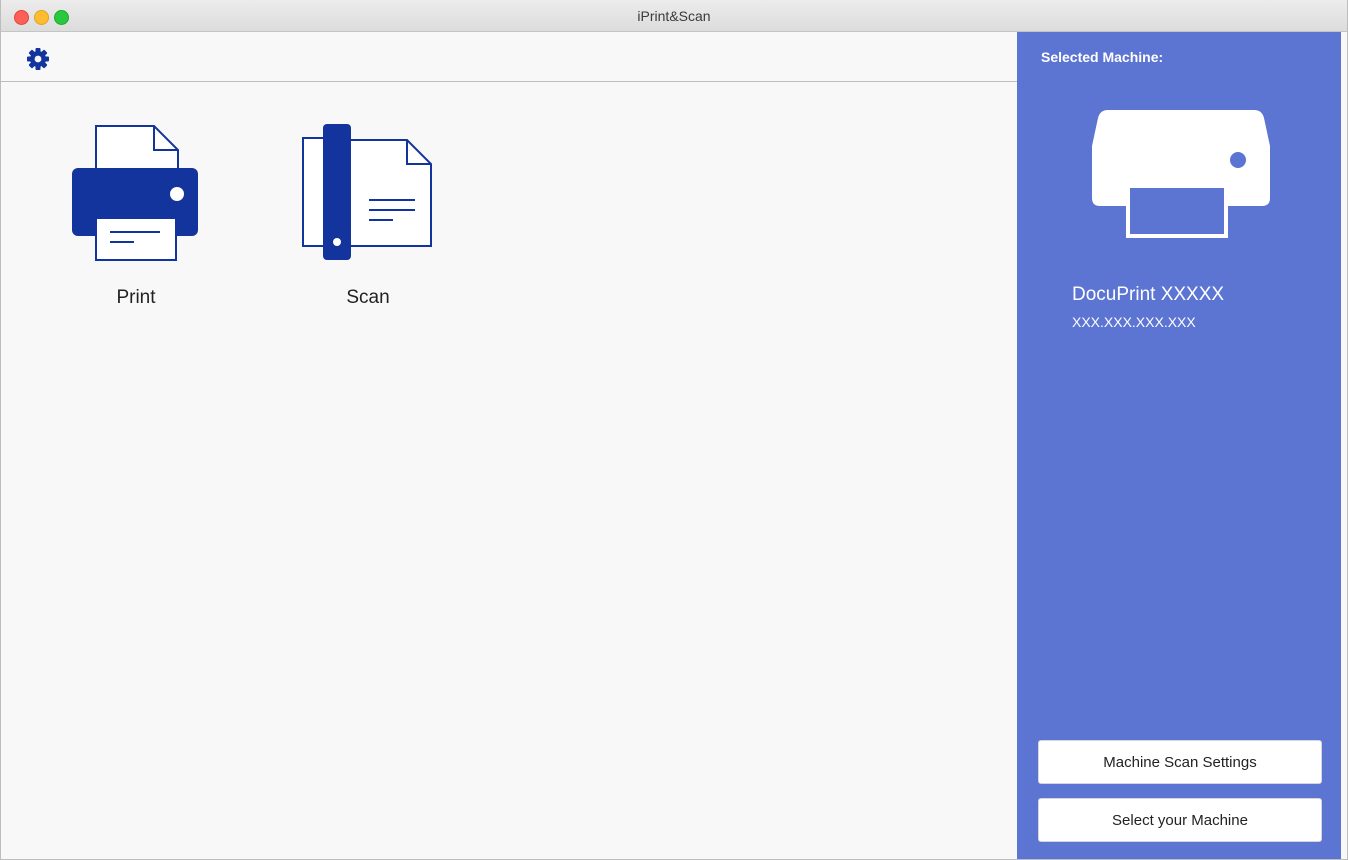  Describe the element at coordinates (1180, 762) in the screenshot. I see `machine-scan-settings-button: Machine Scan Settings` at that location.